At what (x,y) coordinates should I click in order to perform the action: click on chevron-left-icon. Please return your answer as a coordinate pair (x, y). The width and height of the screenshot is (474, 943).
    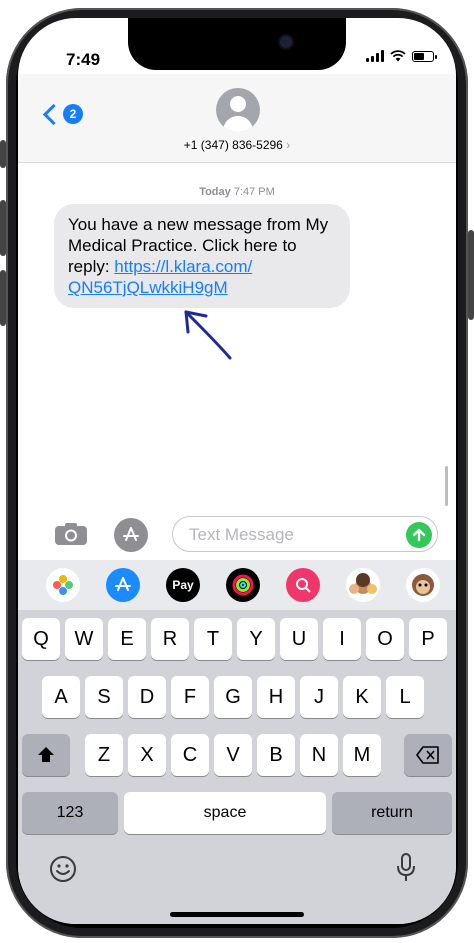
    Looking at the image, I should click on (53, 114).